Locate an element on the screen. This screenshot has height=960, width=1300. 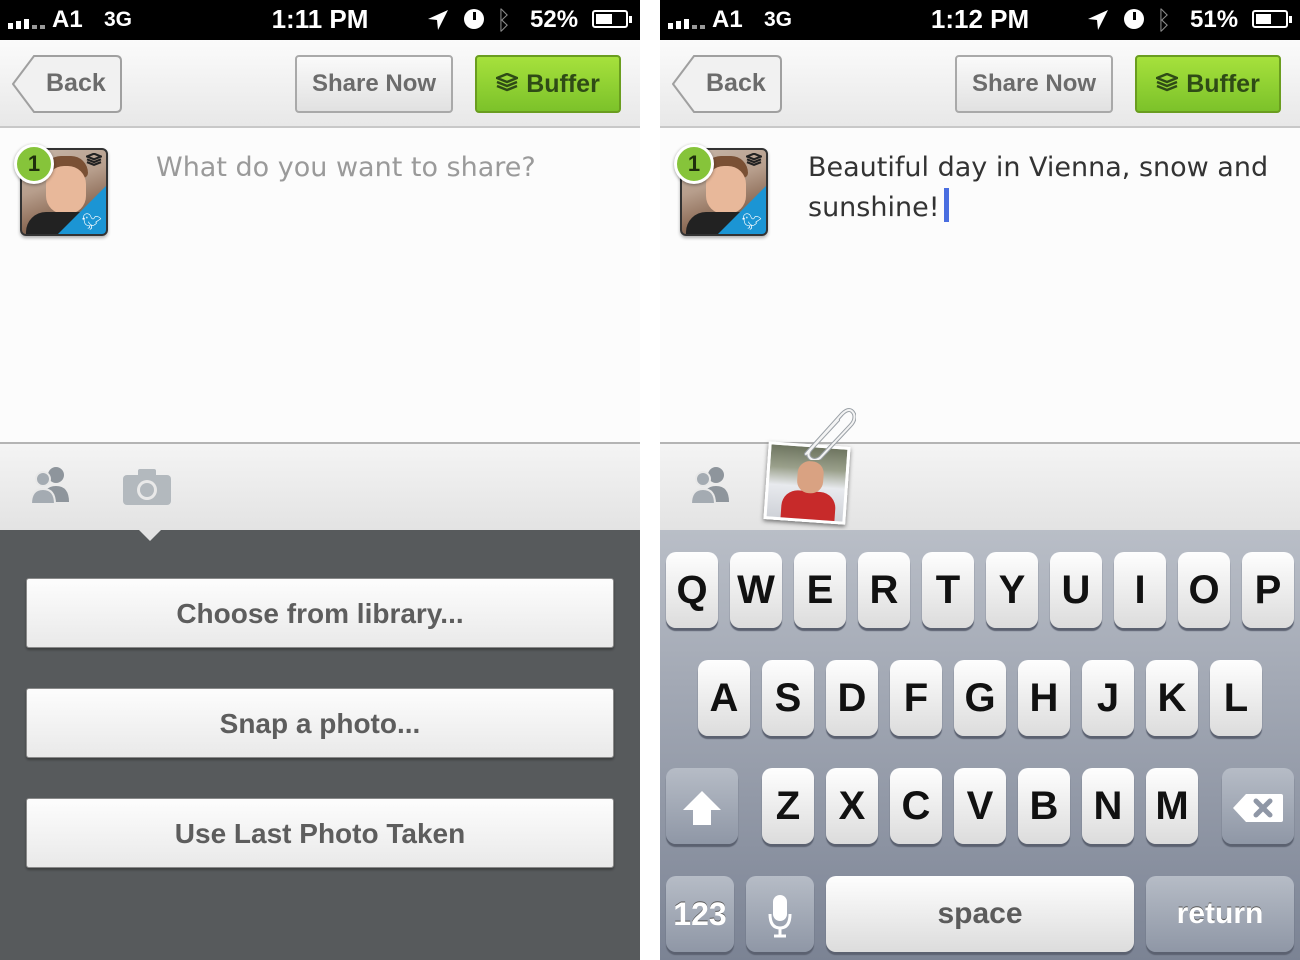
key-k: K is located at coordinates (1172, 698).